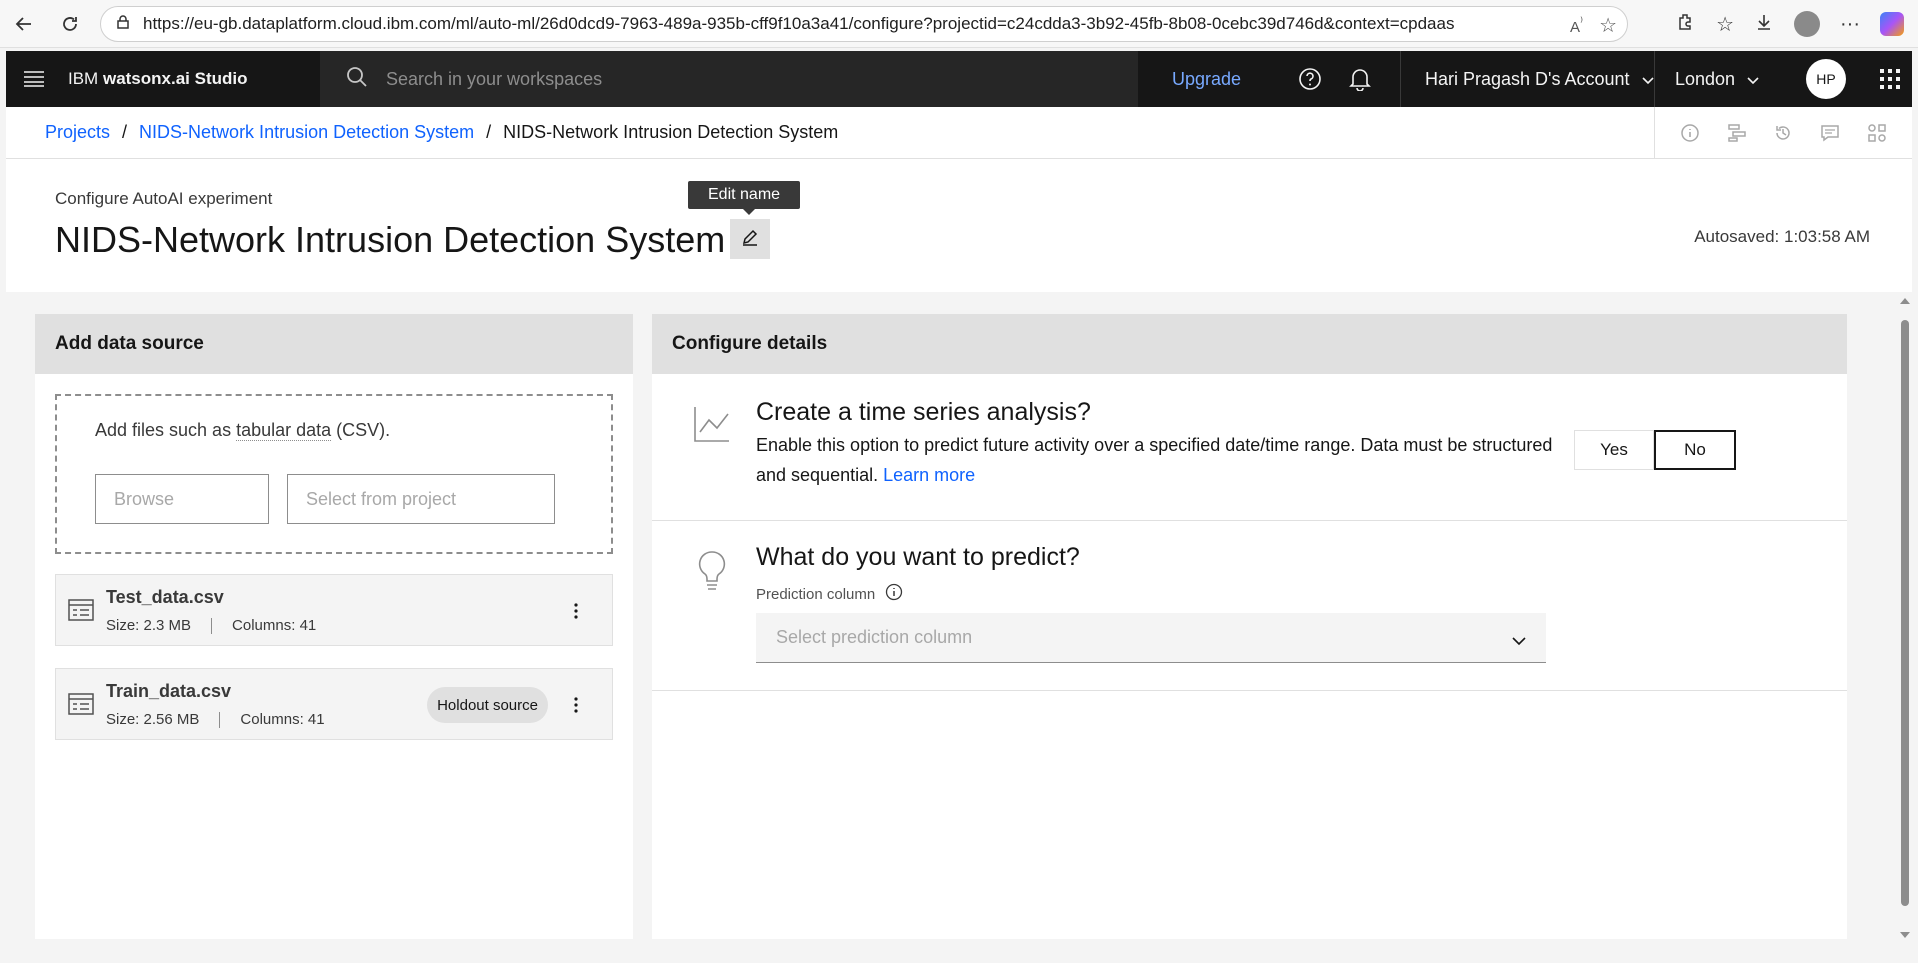 This screenshot has height=963, width=1918. I want to click on dropzone-text: Add files such as tabular data (CSV)., so click(242, 430).